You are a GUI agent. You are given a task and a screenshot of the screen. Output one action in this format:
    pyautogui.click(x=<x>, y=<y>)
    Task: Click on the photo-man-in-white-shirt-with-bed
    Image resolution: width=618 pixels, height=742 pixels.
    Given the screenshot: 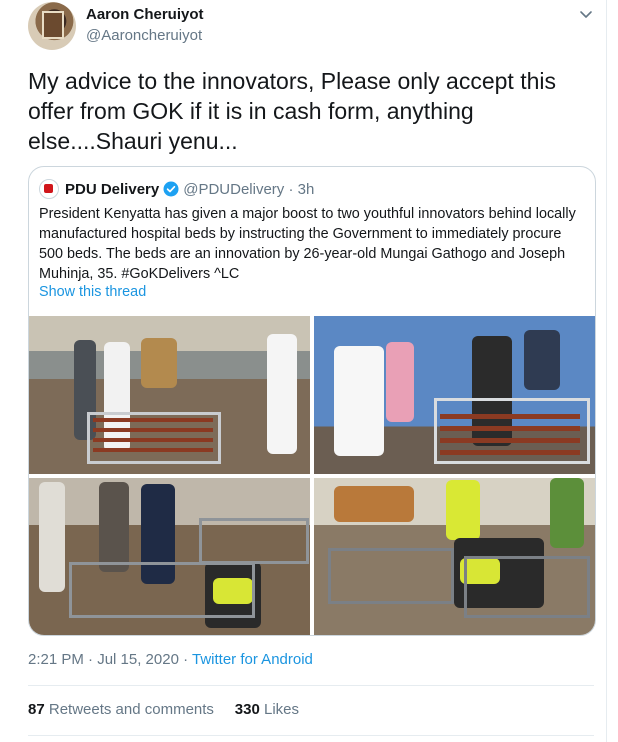 What is the action you would take?
    pyautogui.click(x=454, y=395)
    